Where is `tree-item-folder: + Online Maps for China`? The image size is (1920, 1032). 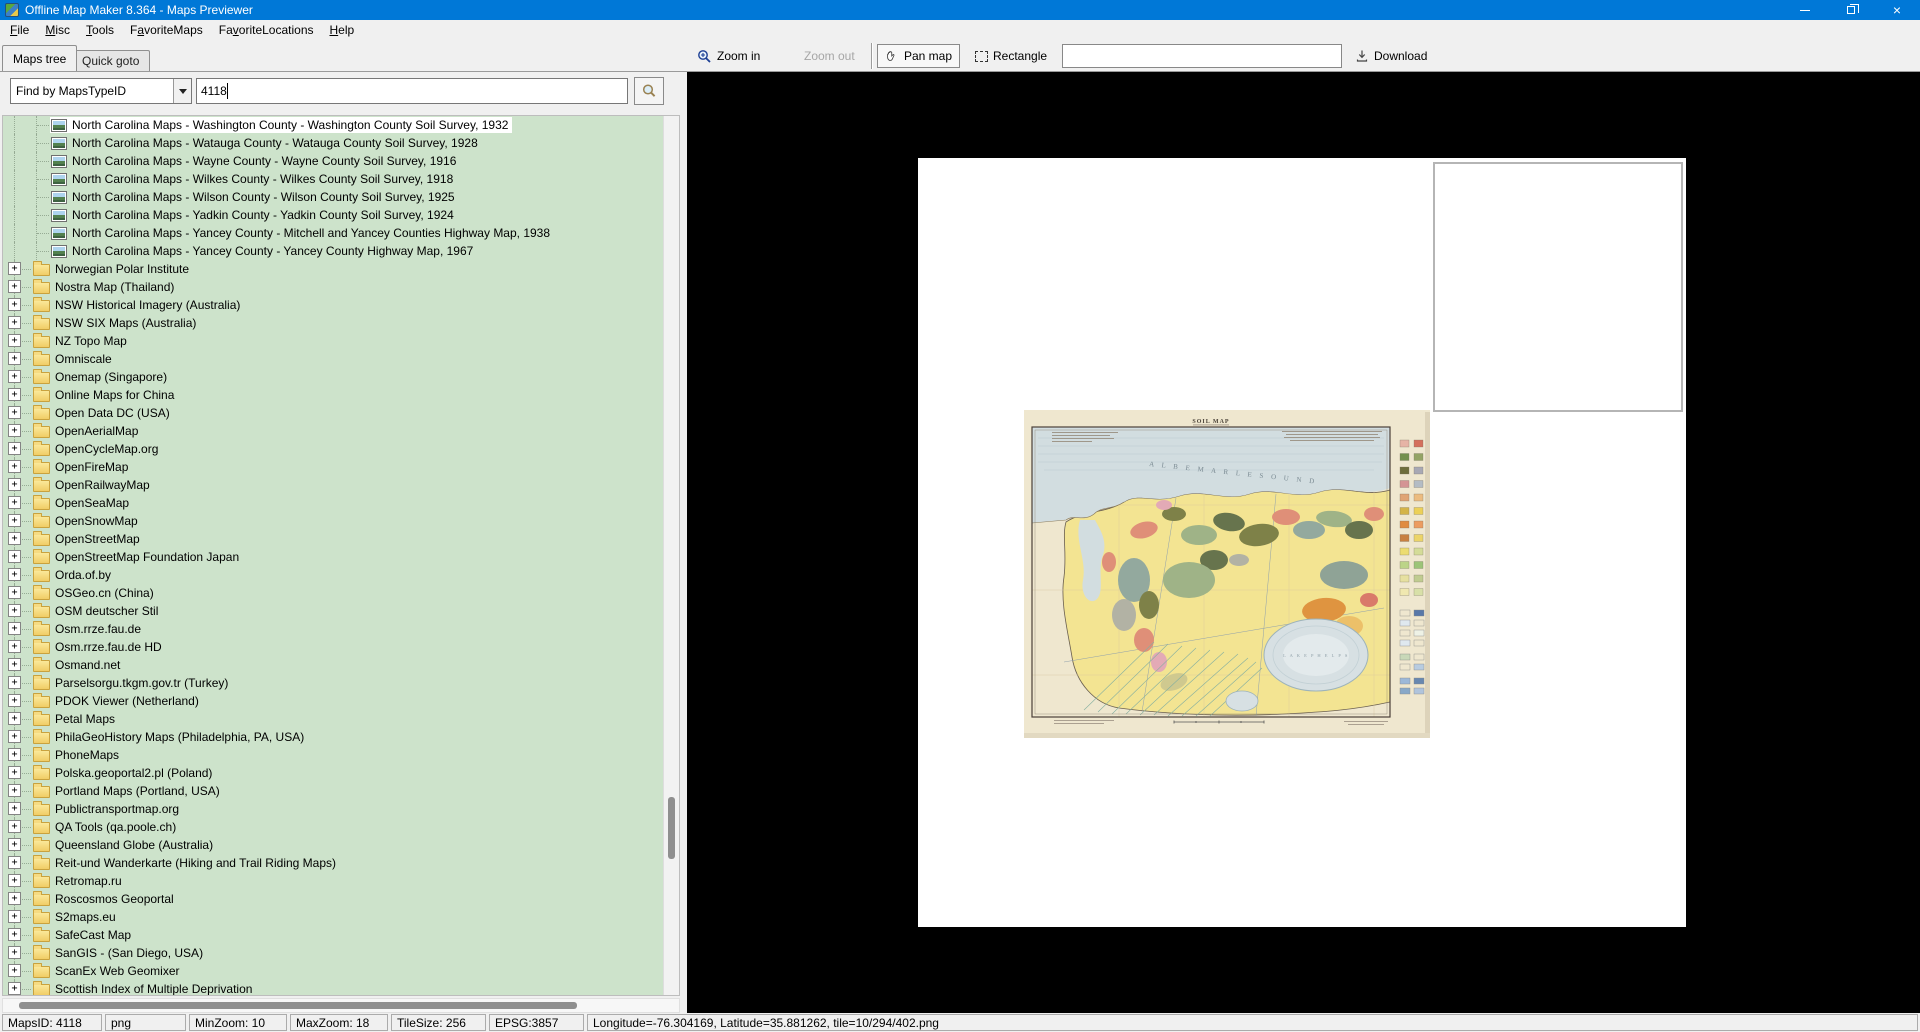
tree-item-folder: + Online Maps for China is located at coordinates (333, 395).